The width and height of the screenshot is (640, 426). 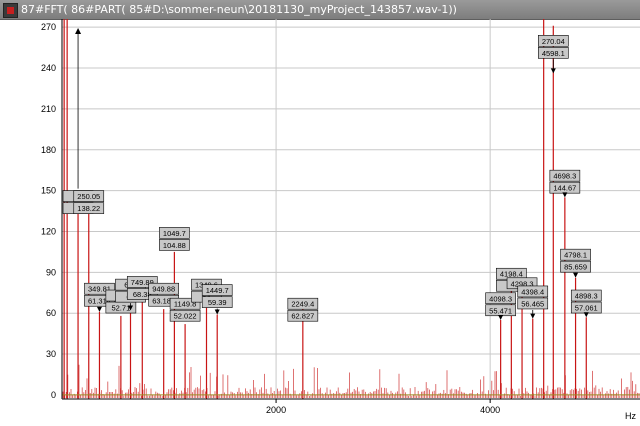 I want to click on annotation-magnitude: 62.827, so click(x=302, y=316).